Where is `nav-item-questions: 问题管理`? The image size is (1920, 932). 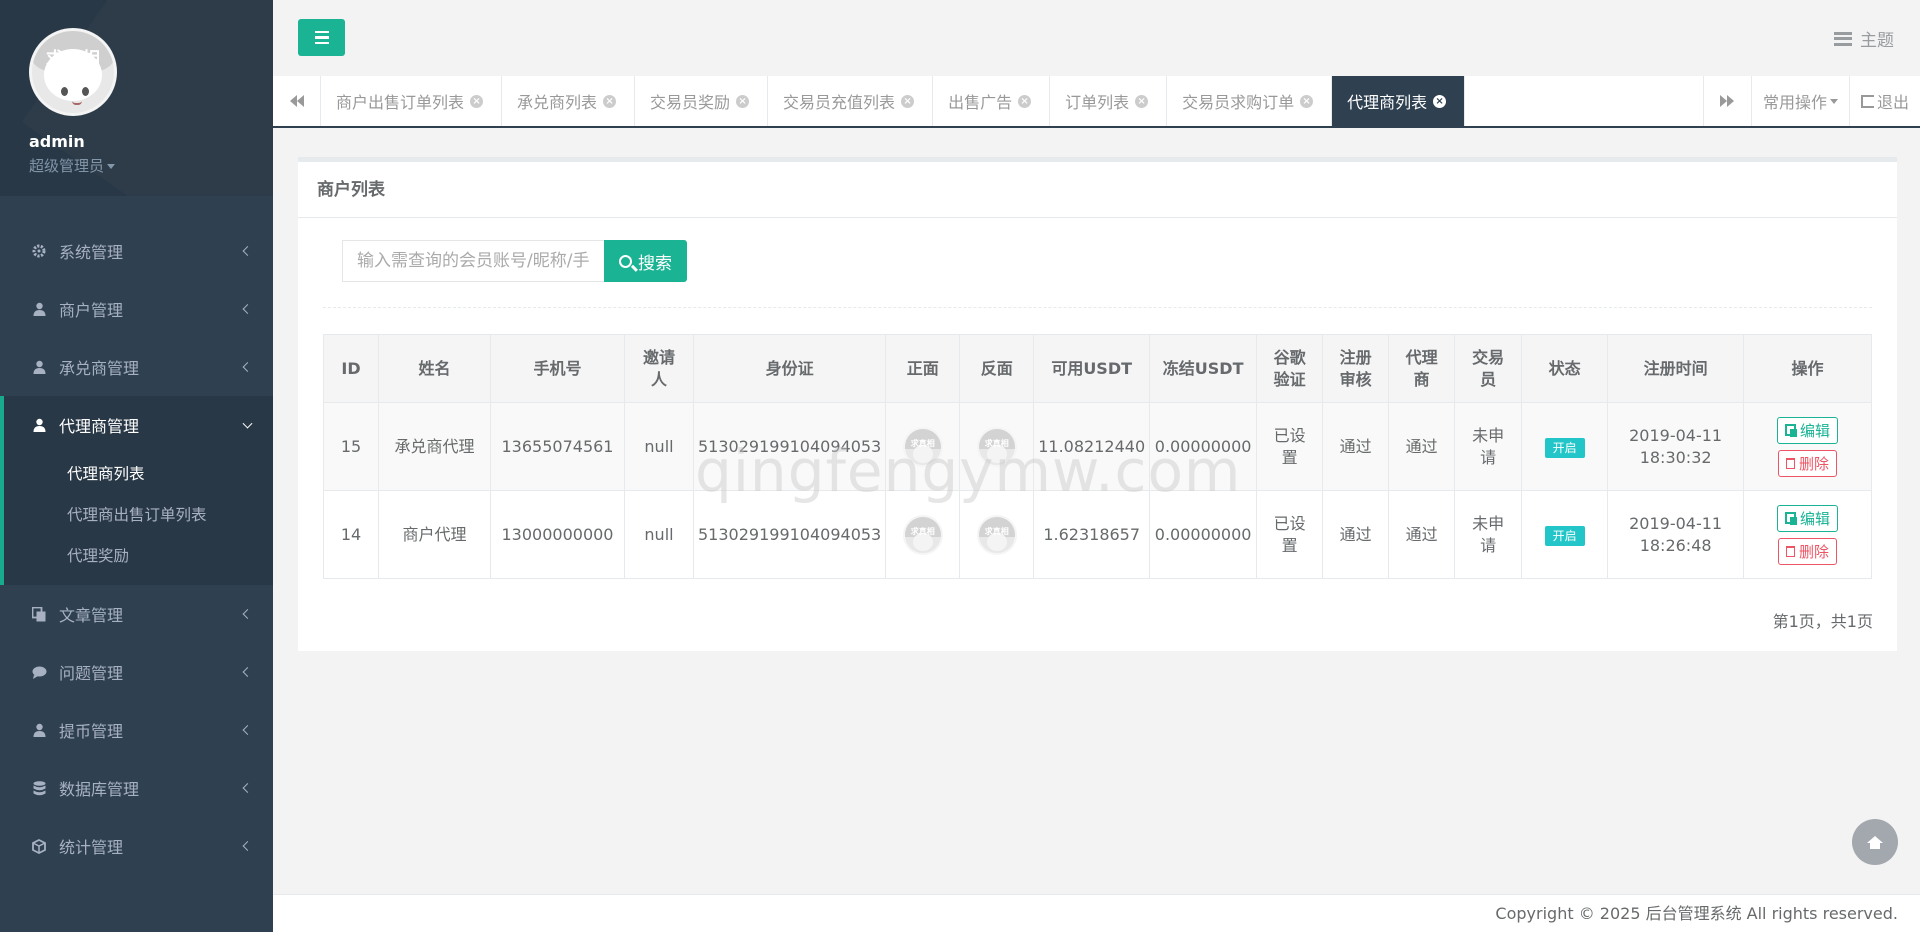
nav-item-questions: 问题管理 is located at coordinates (136, 672).